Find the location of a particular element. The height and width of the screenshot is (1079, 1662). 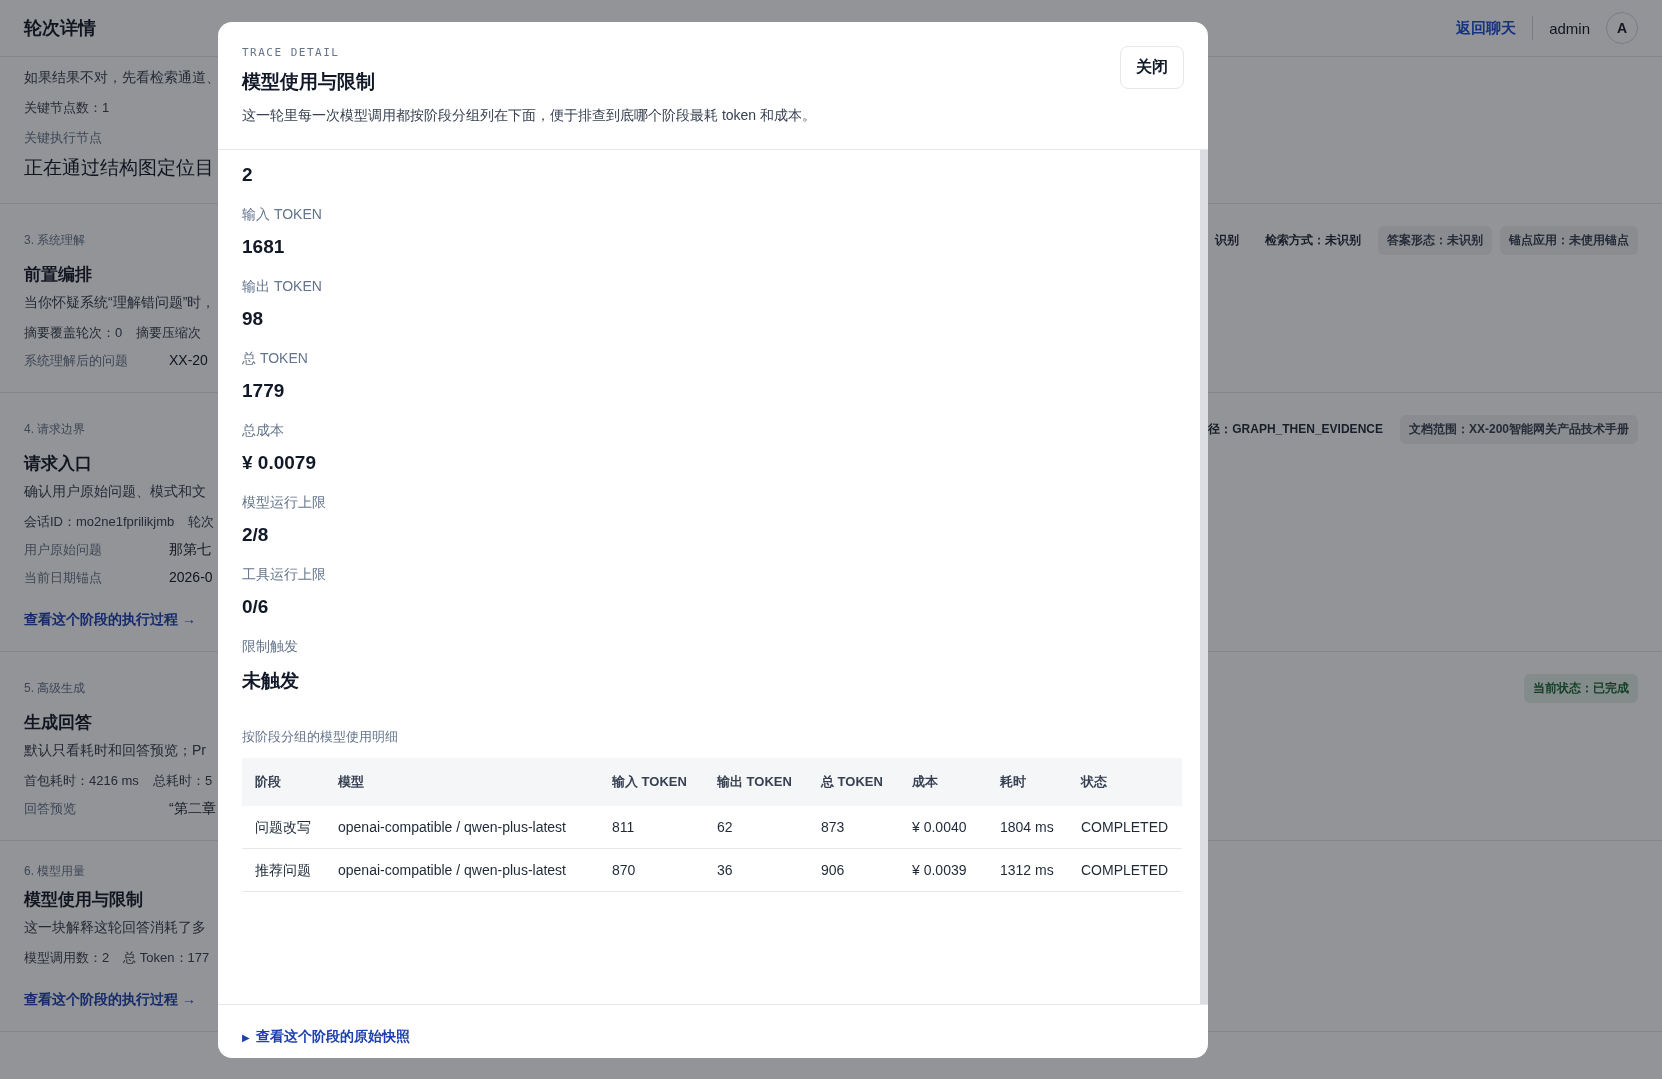

field-value: XX-20 is located at coordinates (188, 361).